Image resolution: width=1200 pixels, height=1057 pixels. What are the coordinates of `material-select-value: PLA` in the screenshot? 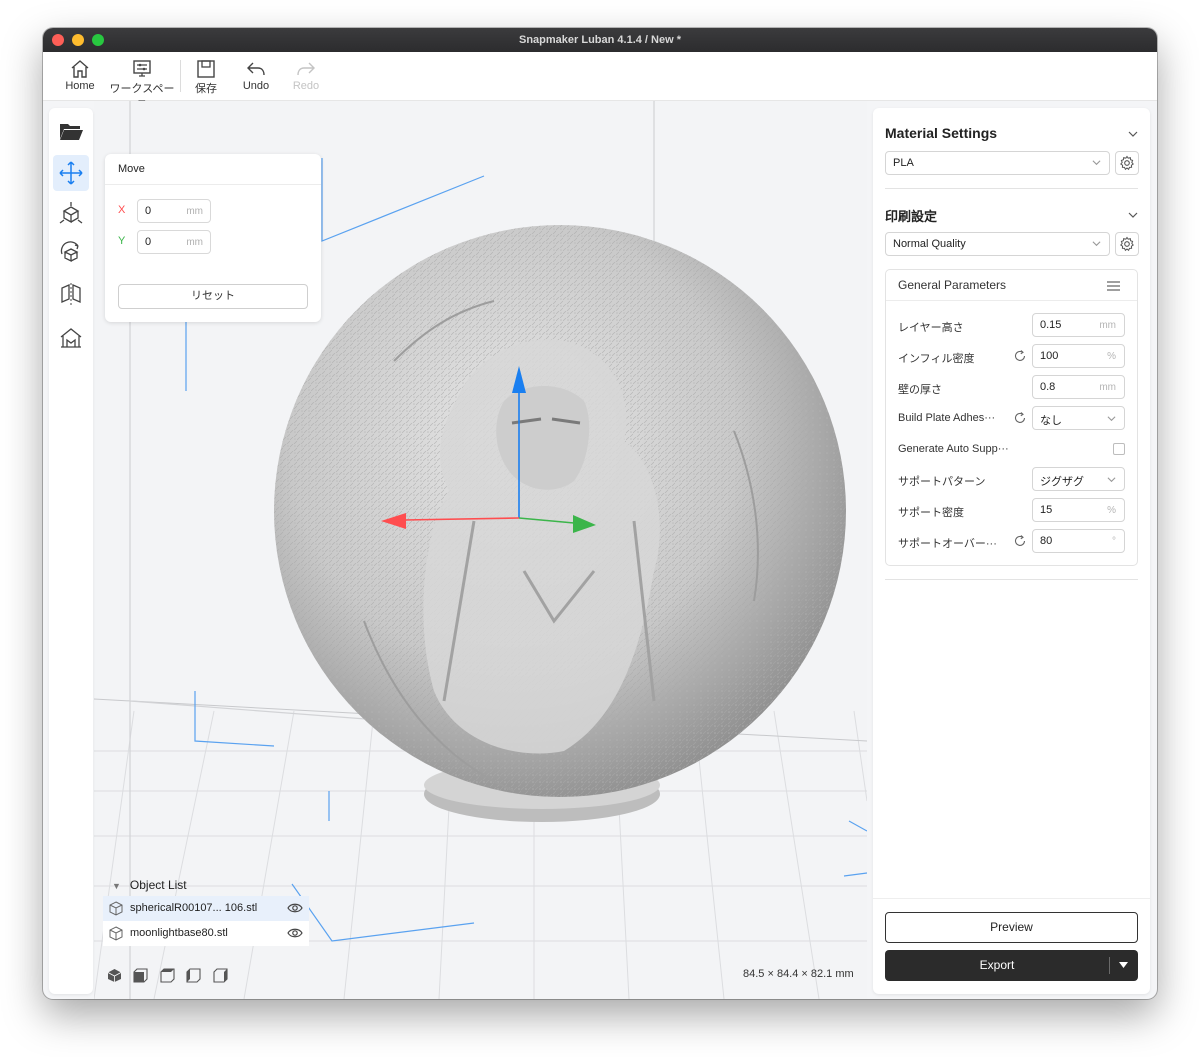 It's located at (903, 163).